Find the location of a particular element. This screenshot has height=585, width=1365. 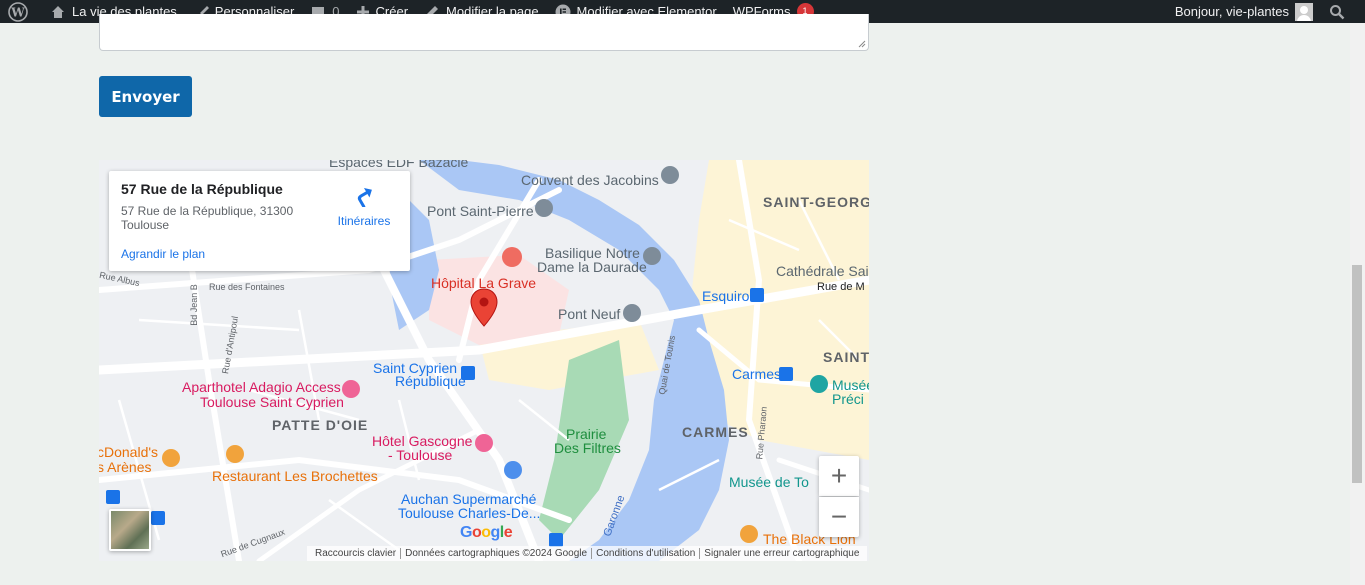

google-logo: Google is located at coordinates (486, 532).